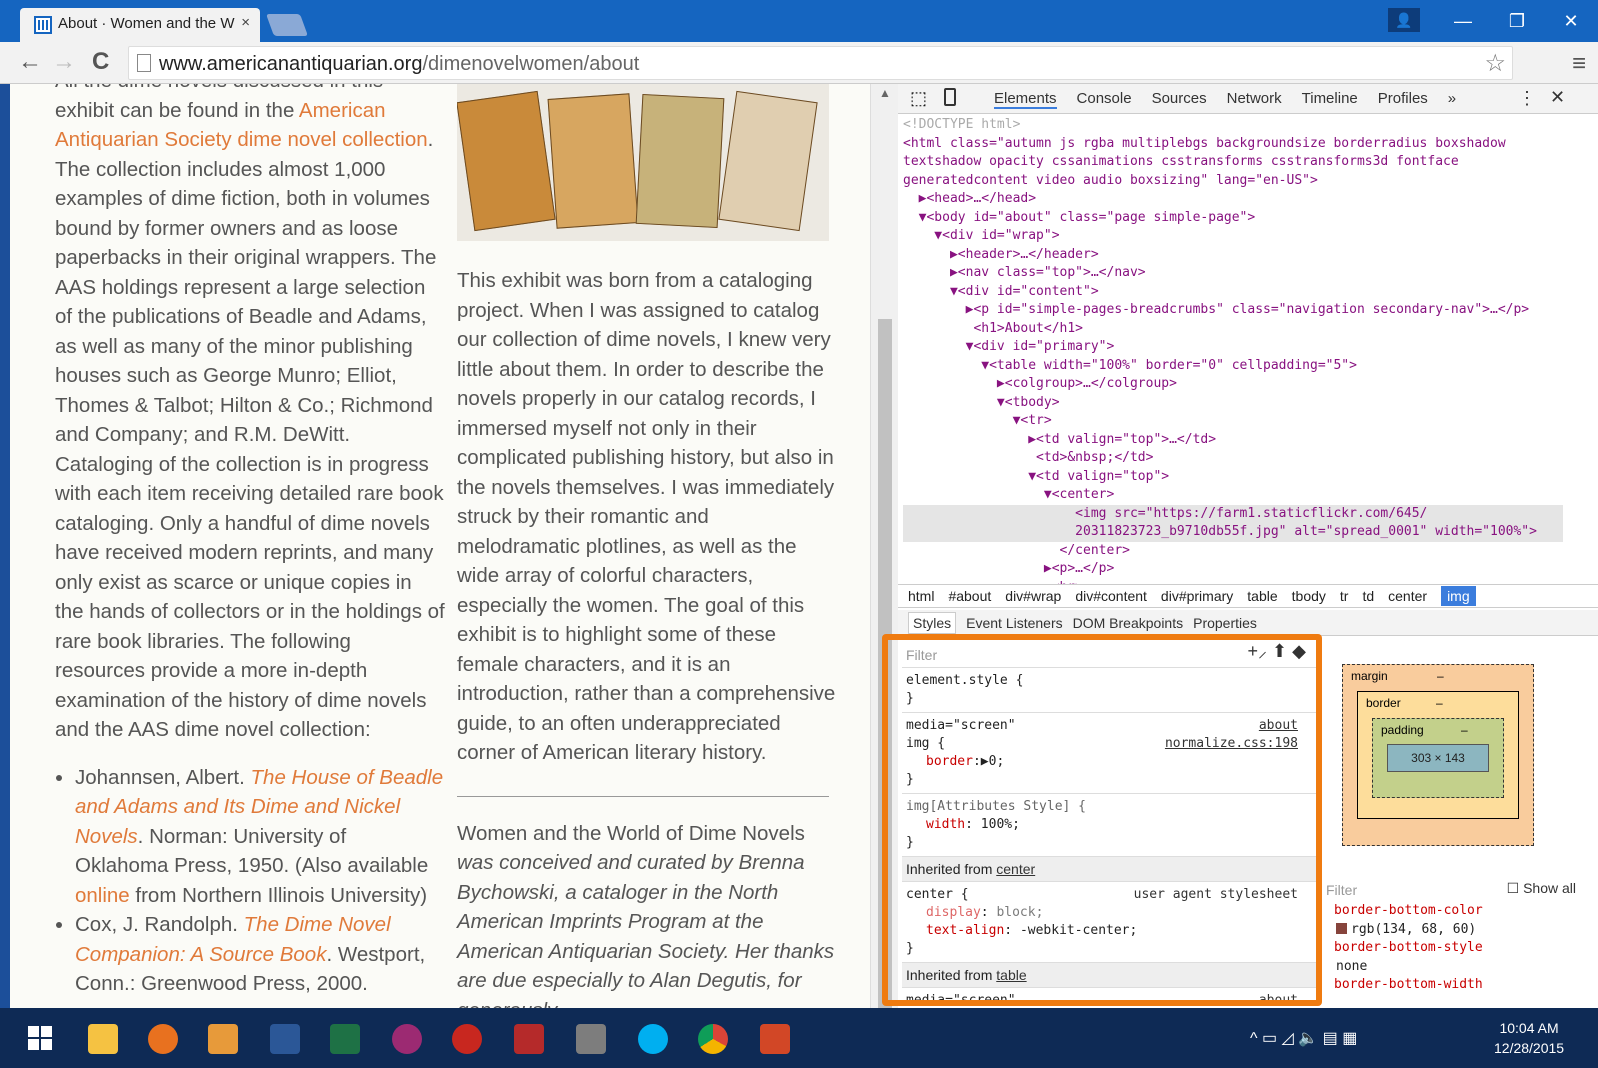  Describe the element at coordinates (1179, 99) in the screenshot. I see `devtools-tab-sources: Sources` at that location.